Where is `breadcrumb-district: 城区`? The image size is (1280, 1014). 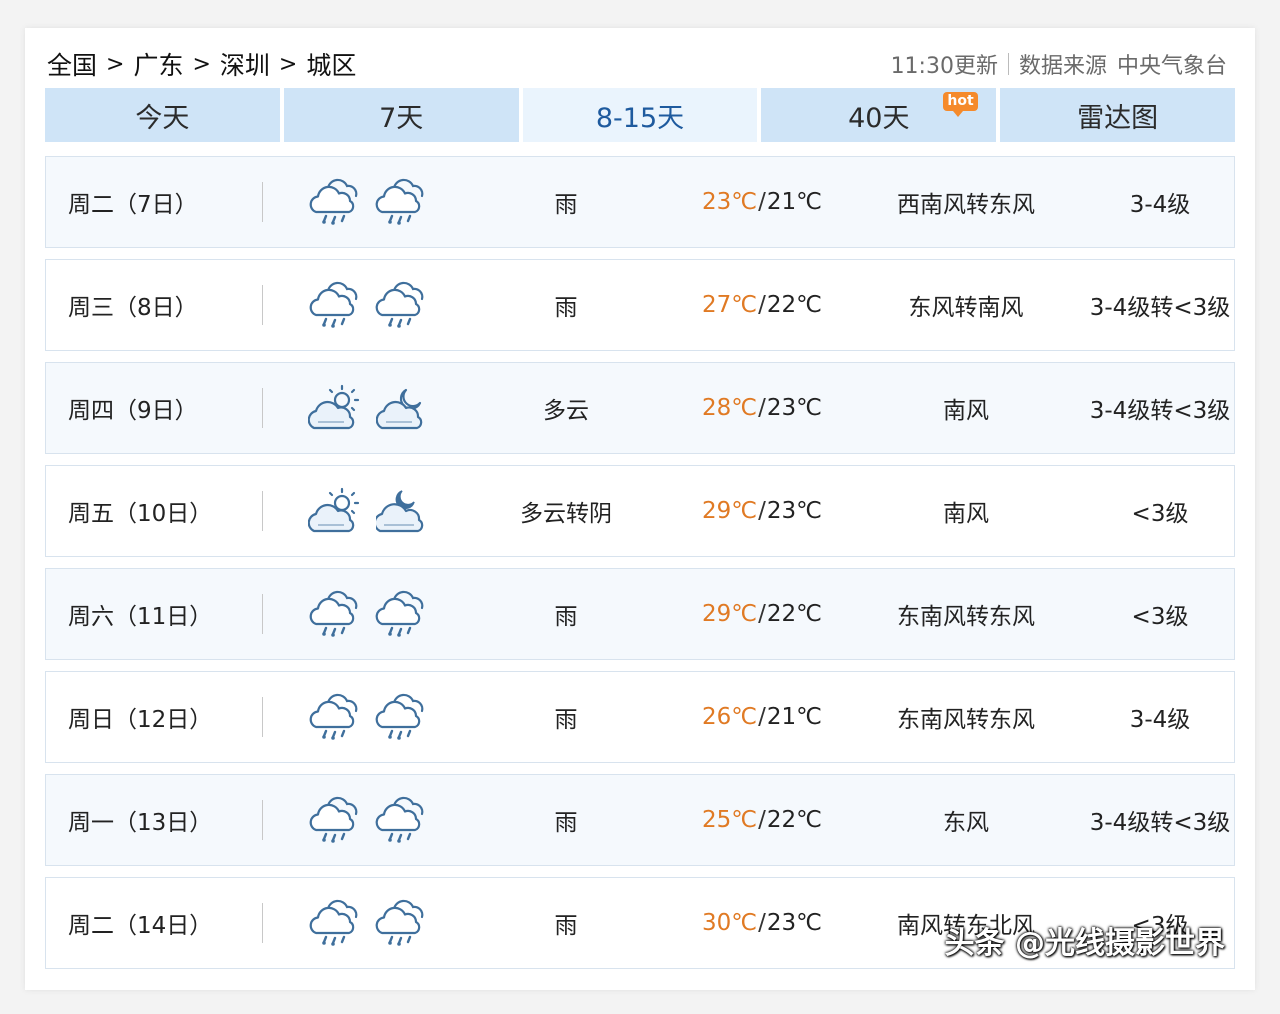 breadcrumb-district: 城区 is located at coordinates (331, 65).